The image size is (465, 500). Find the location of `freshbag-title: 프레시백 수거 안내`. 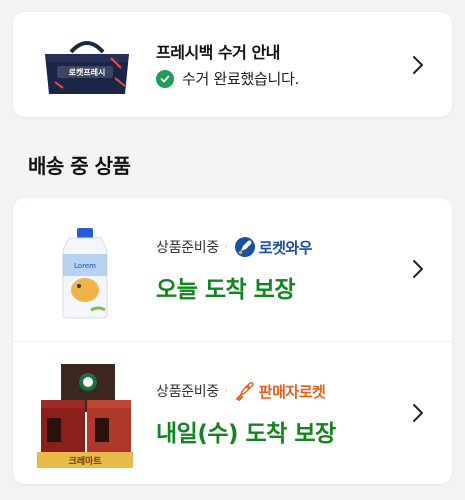

freshbag-title: 프레시백 수거 안내 is located at coordinates (218, 52).